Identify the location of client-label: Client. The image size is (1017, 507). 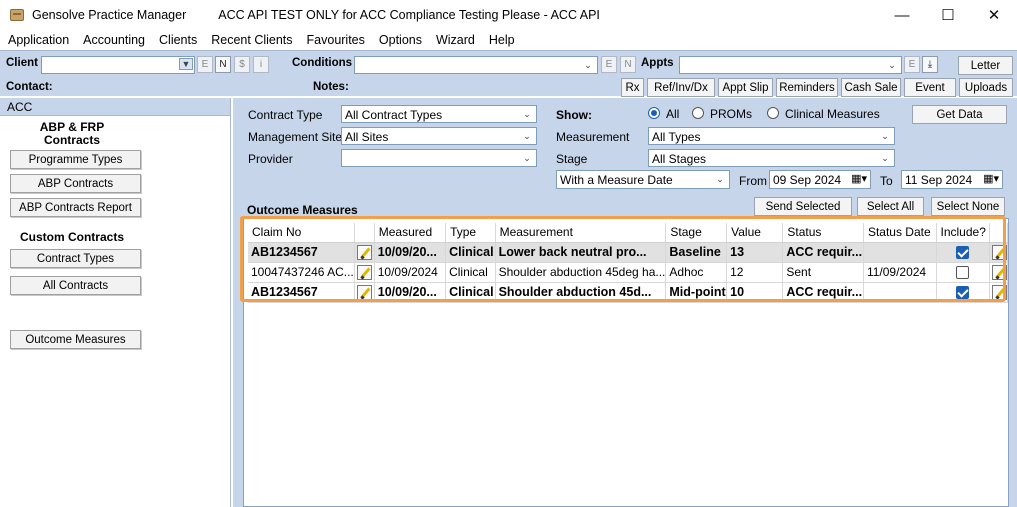
(22, 63).